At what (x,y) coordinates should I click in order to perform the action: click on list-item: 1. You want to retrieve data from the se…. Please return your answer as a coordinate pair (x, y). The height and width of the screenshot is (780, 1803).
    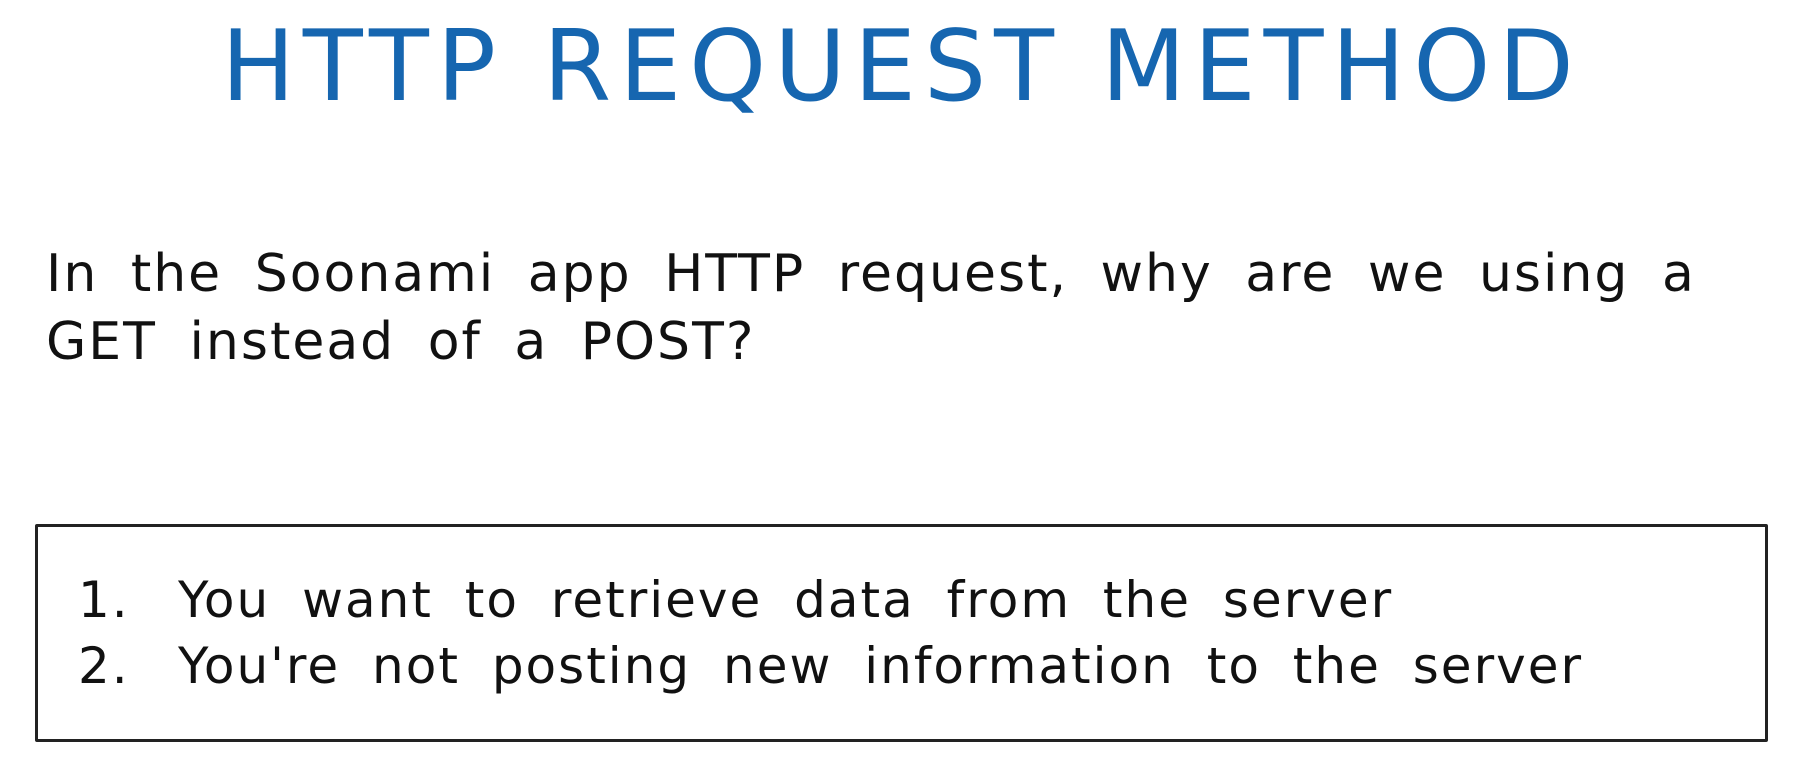
    Looking at the image, I should click on (830, 600).